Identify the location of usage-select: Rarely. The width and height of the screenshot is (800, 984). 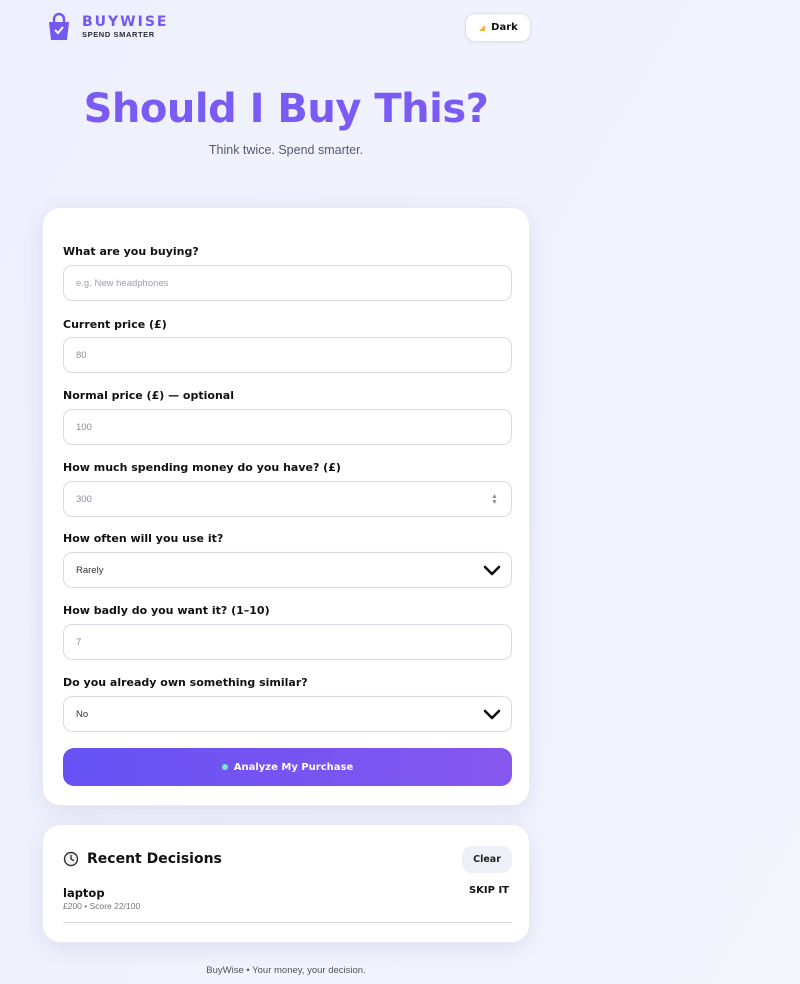
(287, 570).